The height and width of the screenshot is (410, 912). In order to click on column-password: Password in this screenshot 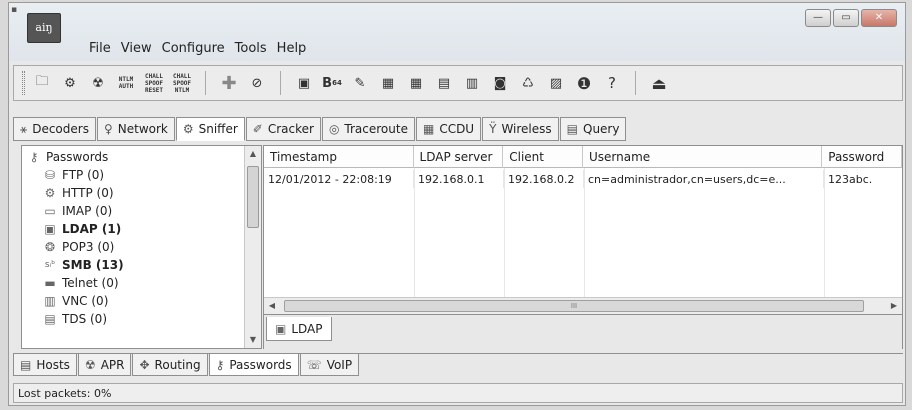, I will do `click(862, 157)`.